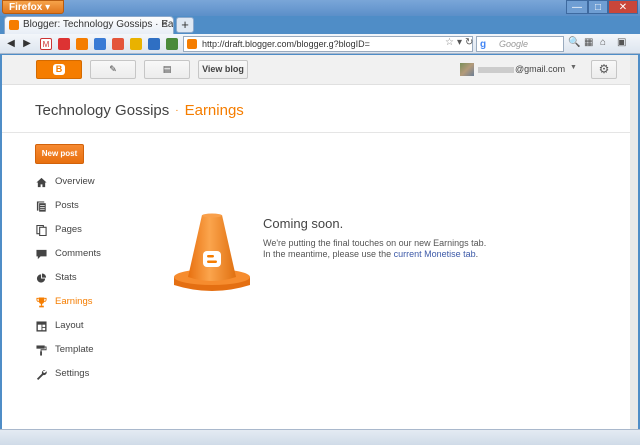 Image resolution: width=640 pixels, height=445 pixels. Describe the element at coordinates (477, 254) in the screenshot. I see `meantime-suffix: .` at that location.